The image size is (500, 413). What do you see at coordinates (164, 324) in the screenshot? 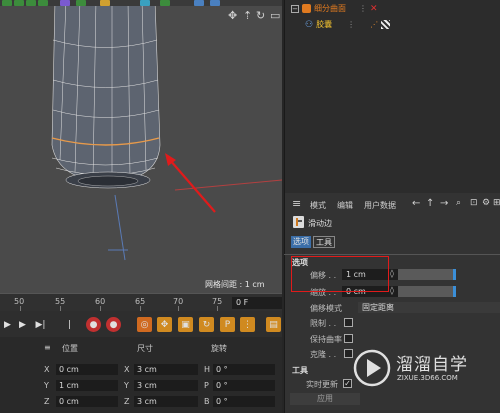
I see `move-key-icon: ✥` at bounding box center [164, 324].